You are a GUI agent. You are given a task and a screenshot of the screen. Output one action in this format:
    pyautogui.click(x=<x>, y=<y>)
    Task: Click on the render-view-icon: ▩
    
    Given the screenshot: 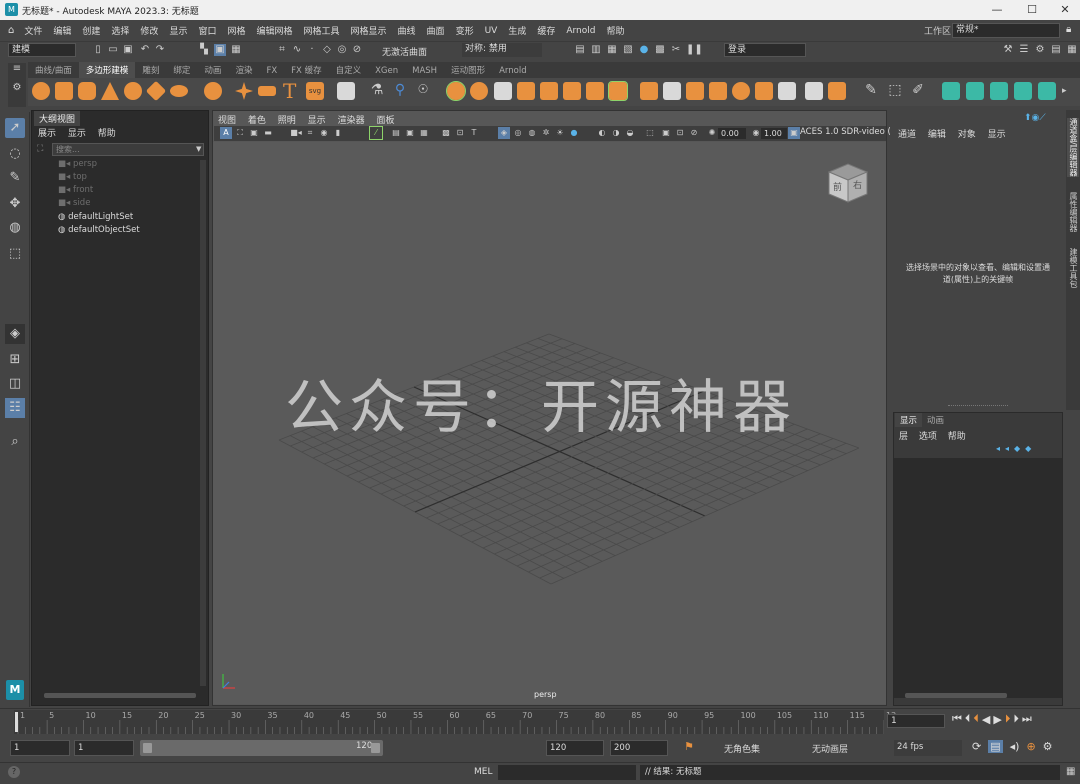 What is the action you would take?
    pyautogui.click(x=660, y=50)
    